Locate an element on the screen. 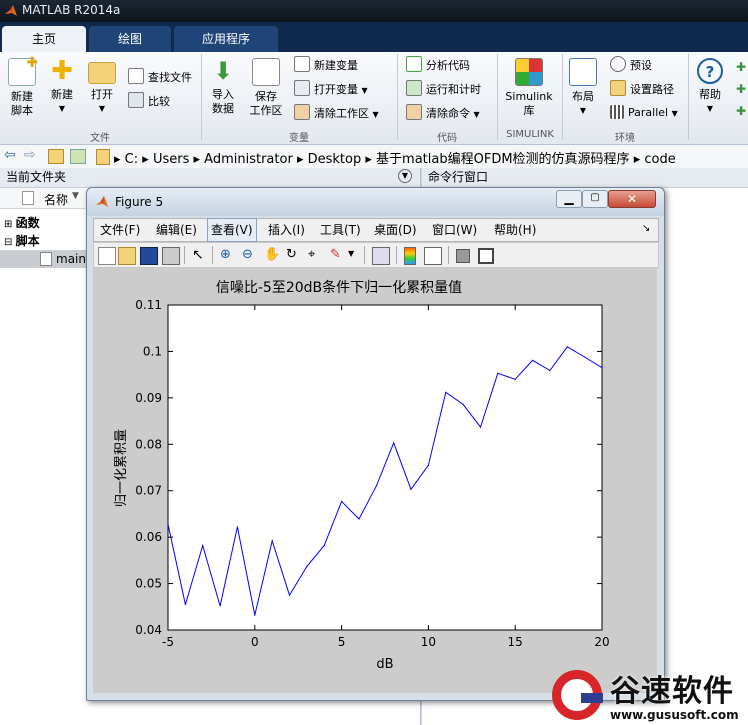  colorbar-icon is located at coordinates (410, 256).